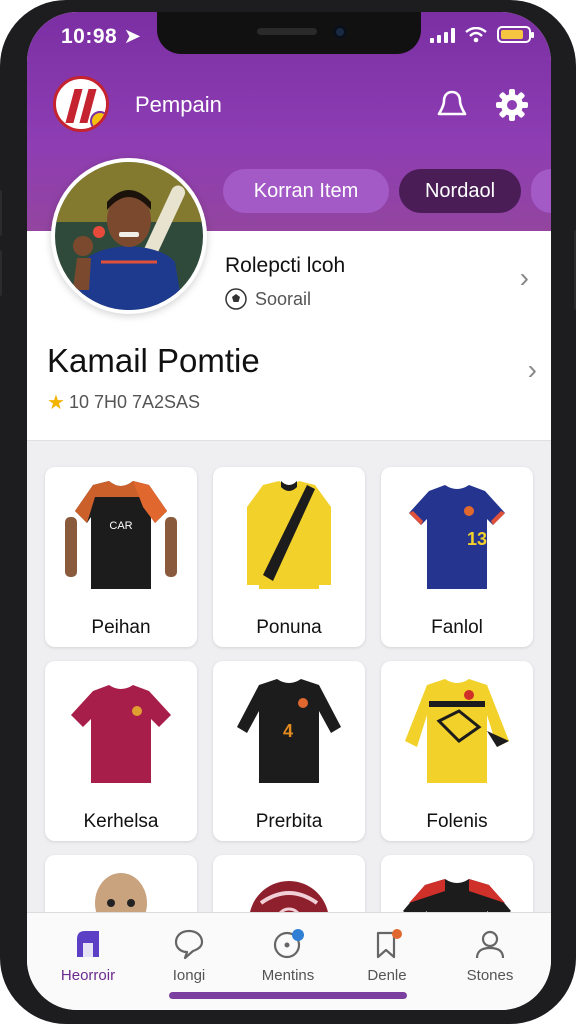 The width and height of the screenshot is (576, 1024). I want to click on chat-icon, so click(189, 944).